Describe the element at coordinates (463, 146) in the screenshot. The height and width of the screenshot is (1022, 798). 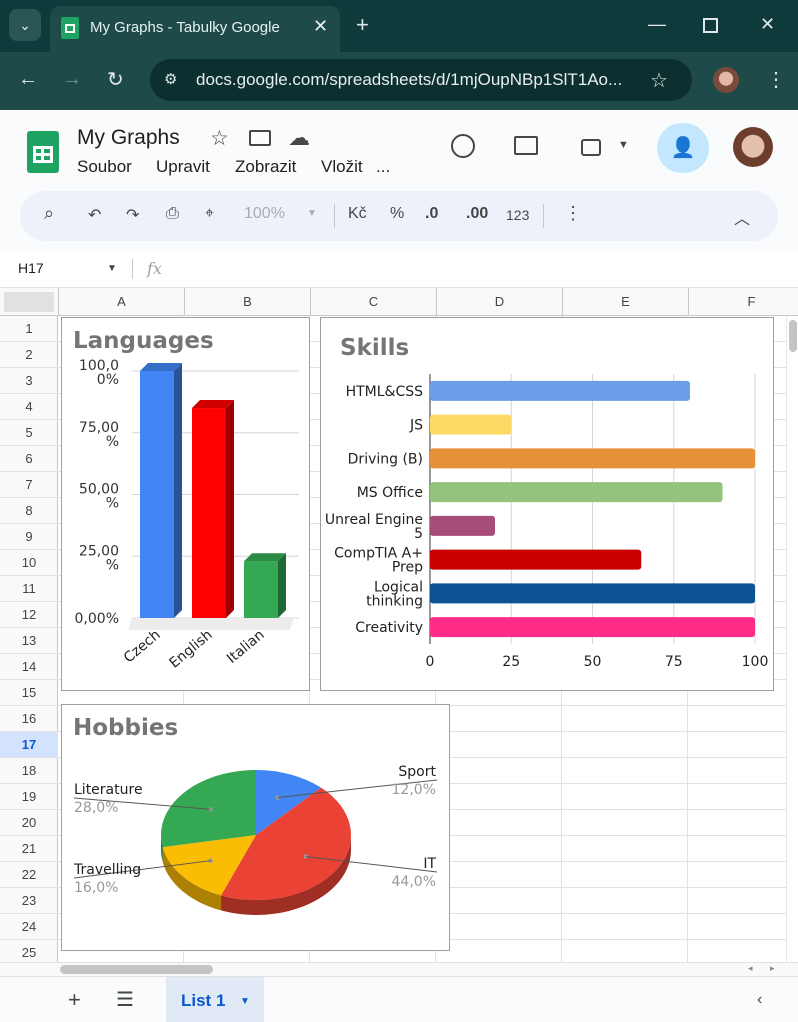
I see `version-history-icon` at that location.